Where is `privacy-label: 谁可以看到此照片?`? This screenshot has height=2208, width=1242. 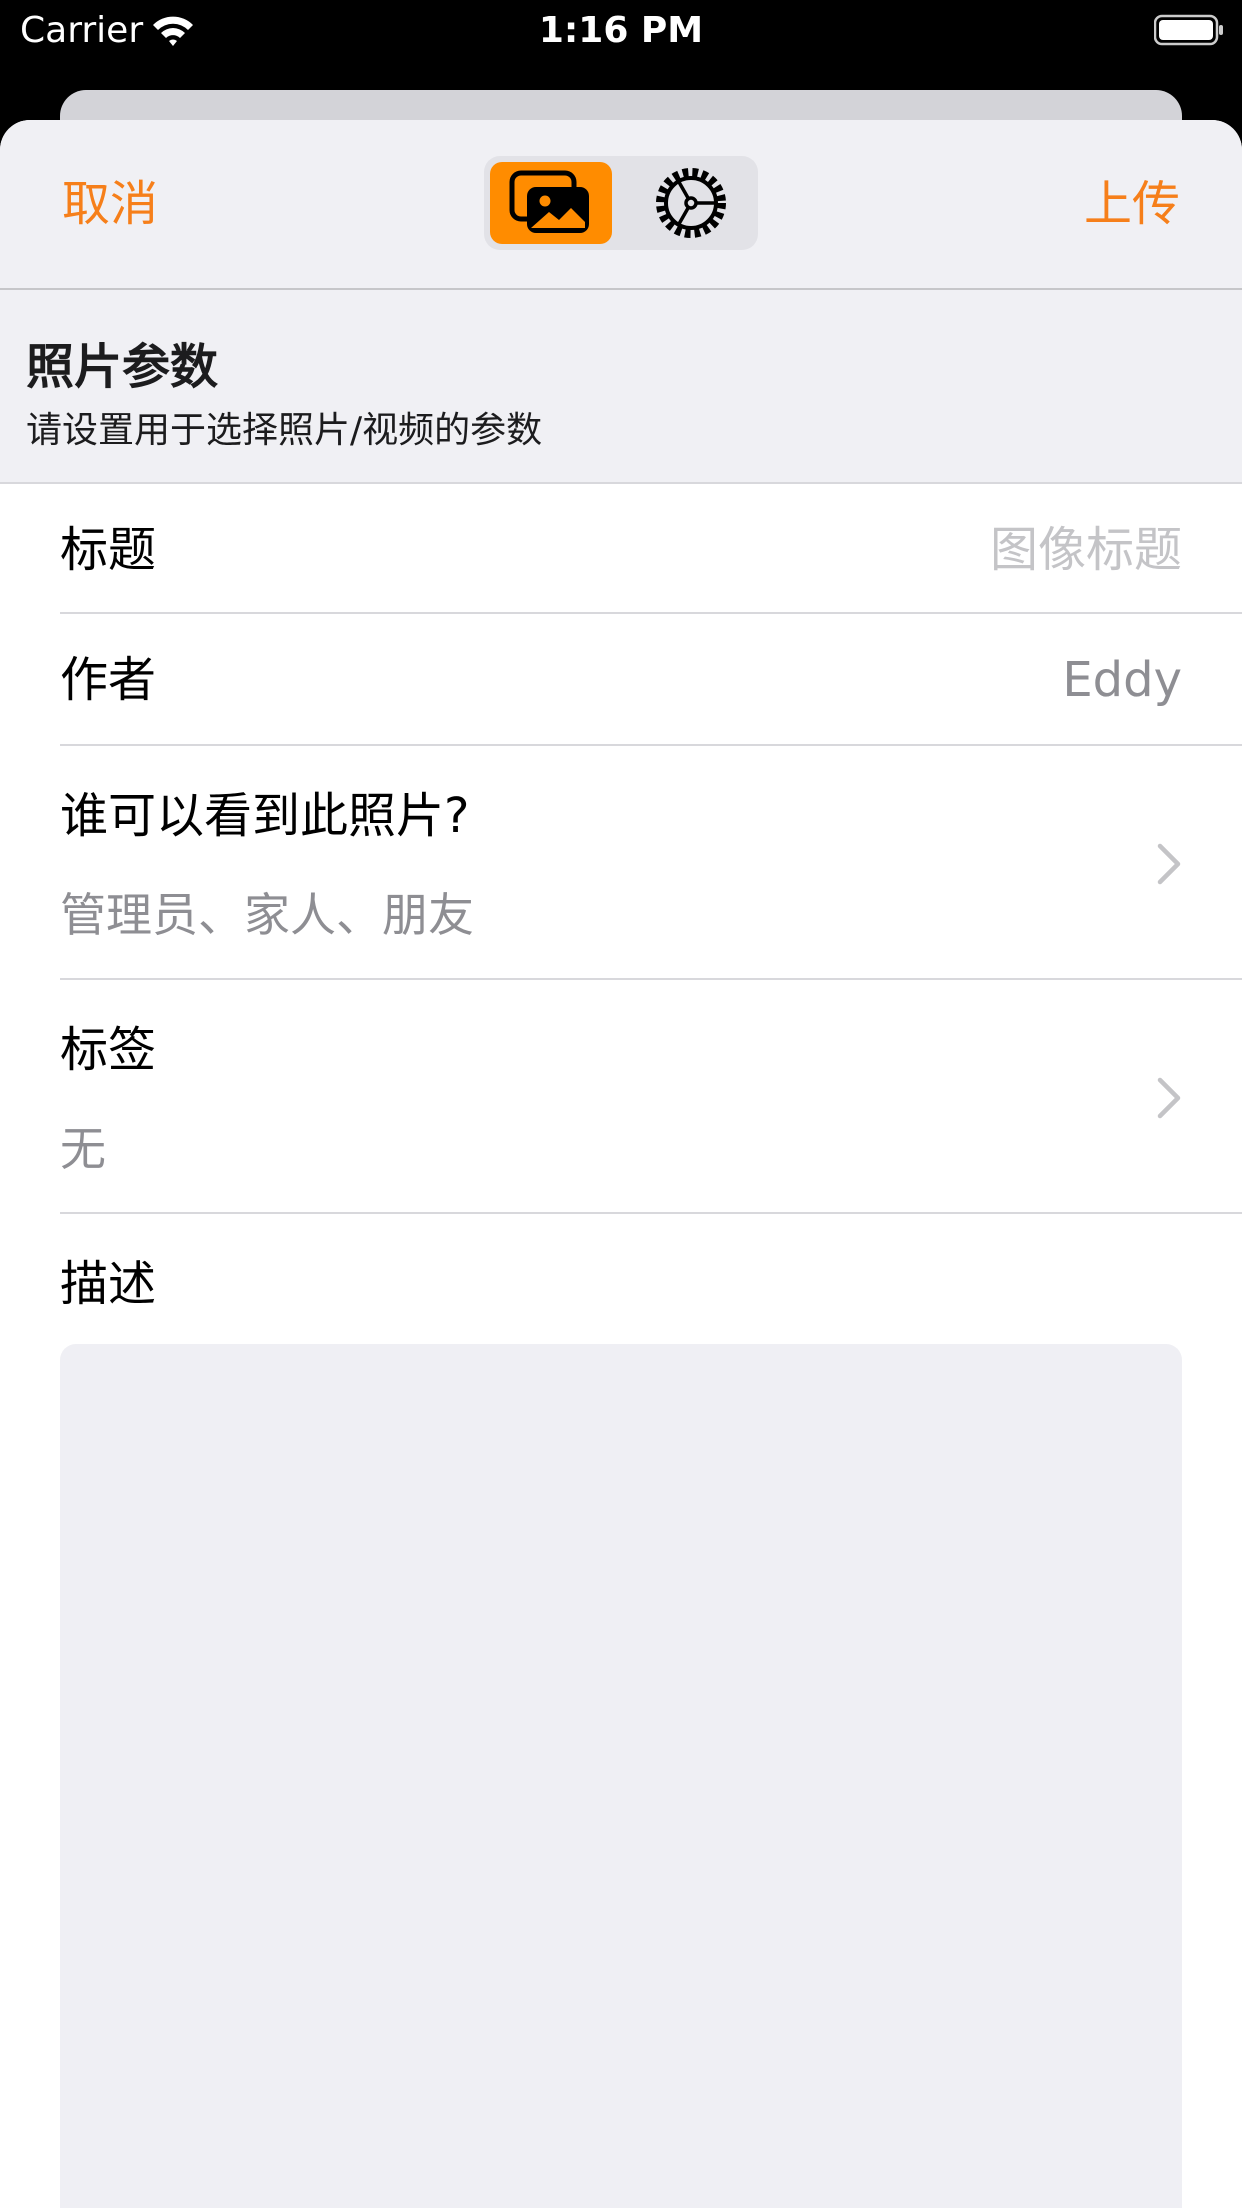 privacy-label: 谁可以看到此照片? is located at coordinates (265, 816).